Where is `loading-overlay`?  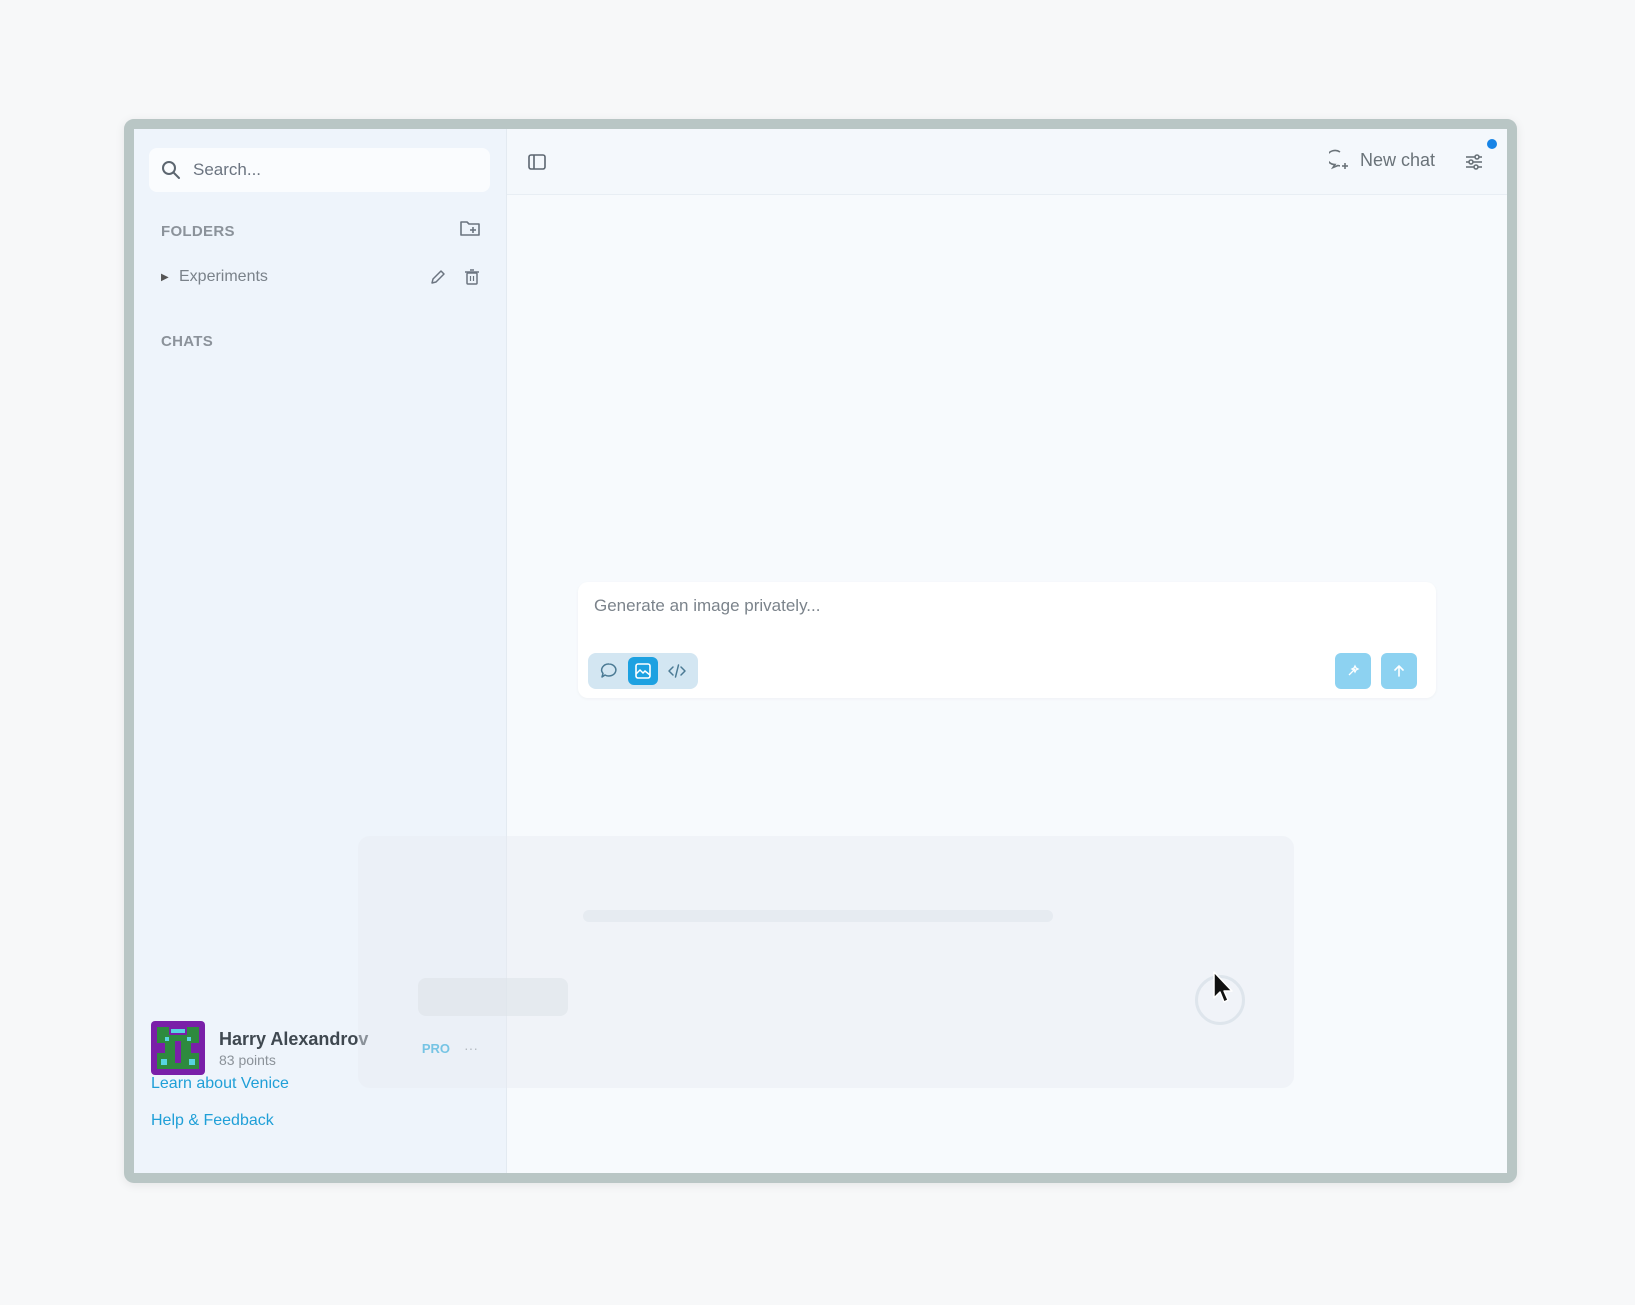 loading-overlay is located at coordinates (826, 962).